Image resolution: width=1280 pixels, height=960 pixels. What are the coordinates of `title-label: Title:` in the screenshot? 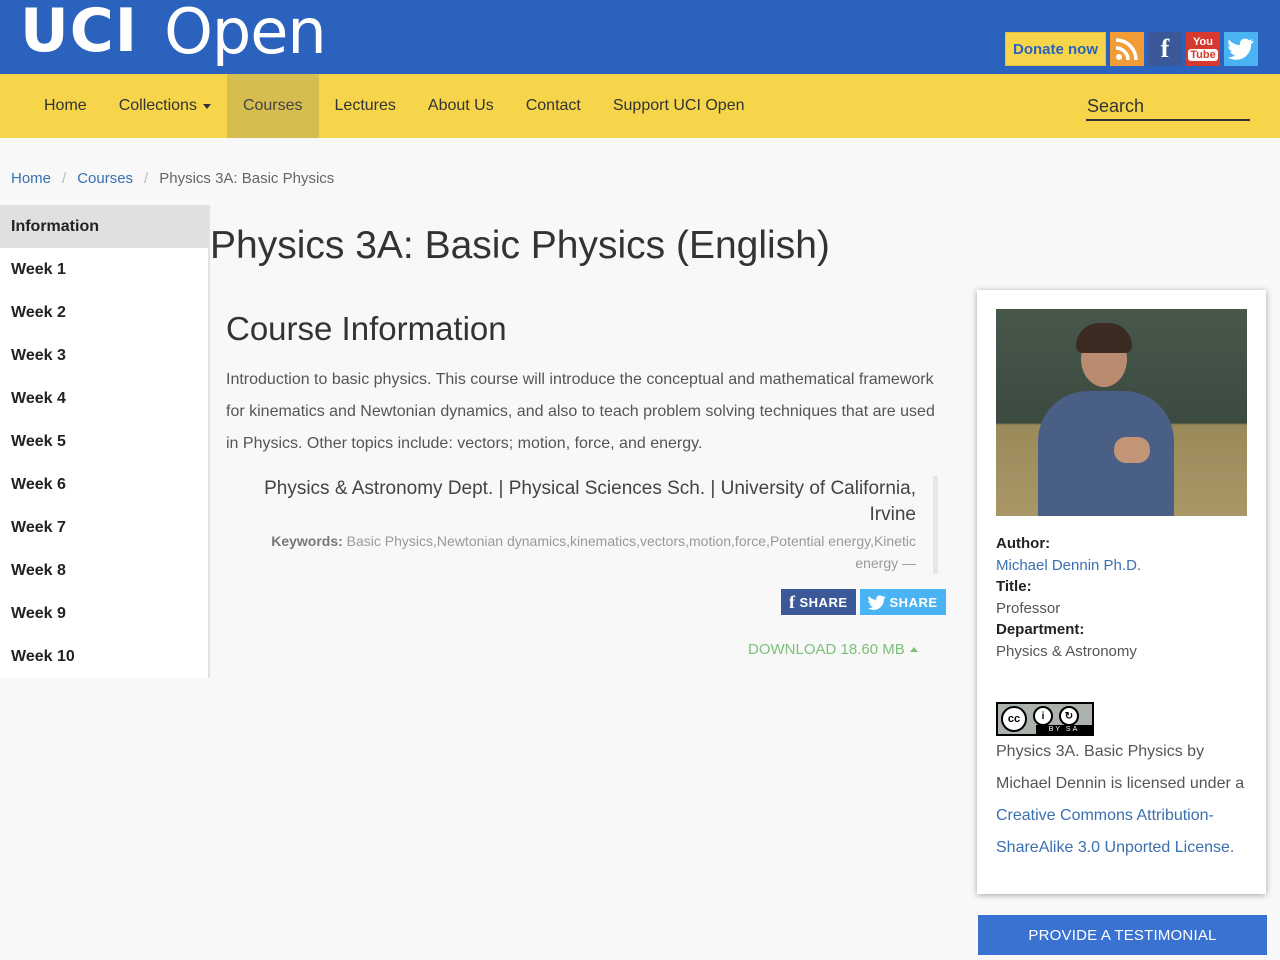 It's located at (1014, 586).